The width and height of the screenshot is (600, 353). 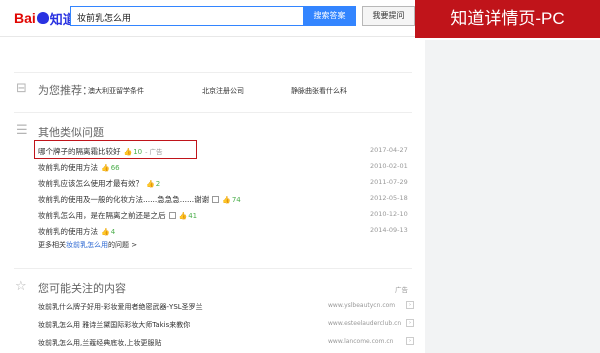 What do you see at coordinates (65, 90) in the screenshot?
I see `recommend-title: 为您推荐：` at bounding box center [65, 90].